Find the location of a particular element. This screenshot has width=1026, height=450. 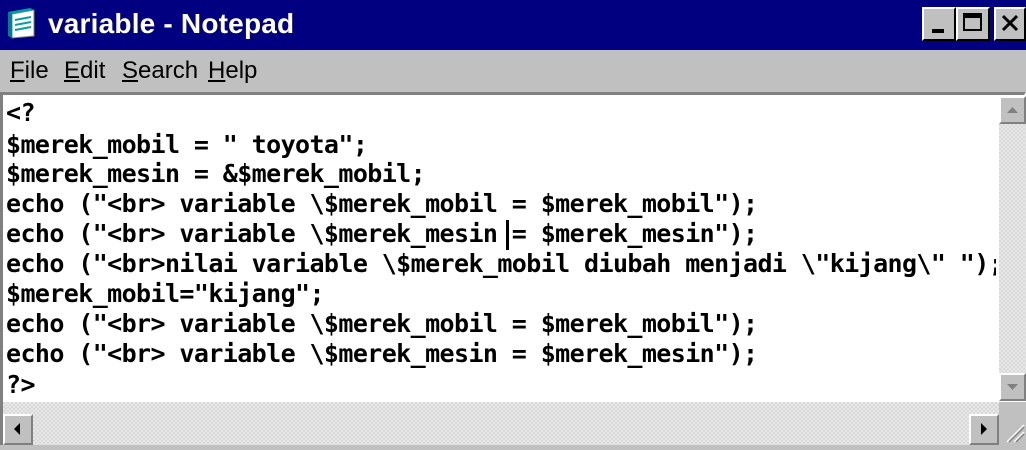

horizontal-scrollbar is located at coordinates (501, 423).